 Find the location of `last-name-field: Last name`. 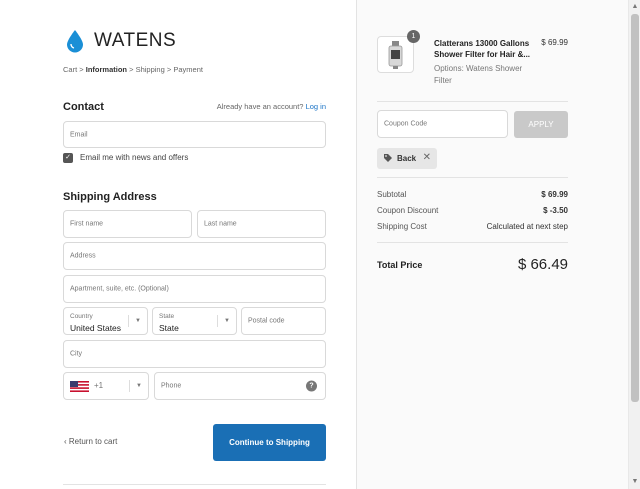

last-name-field: Last name is located at coordinates (261, 224).